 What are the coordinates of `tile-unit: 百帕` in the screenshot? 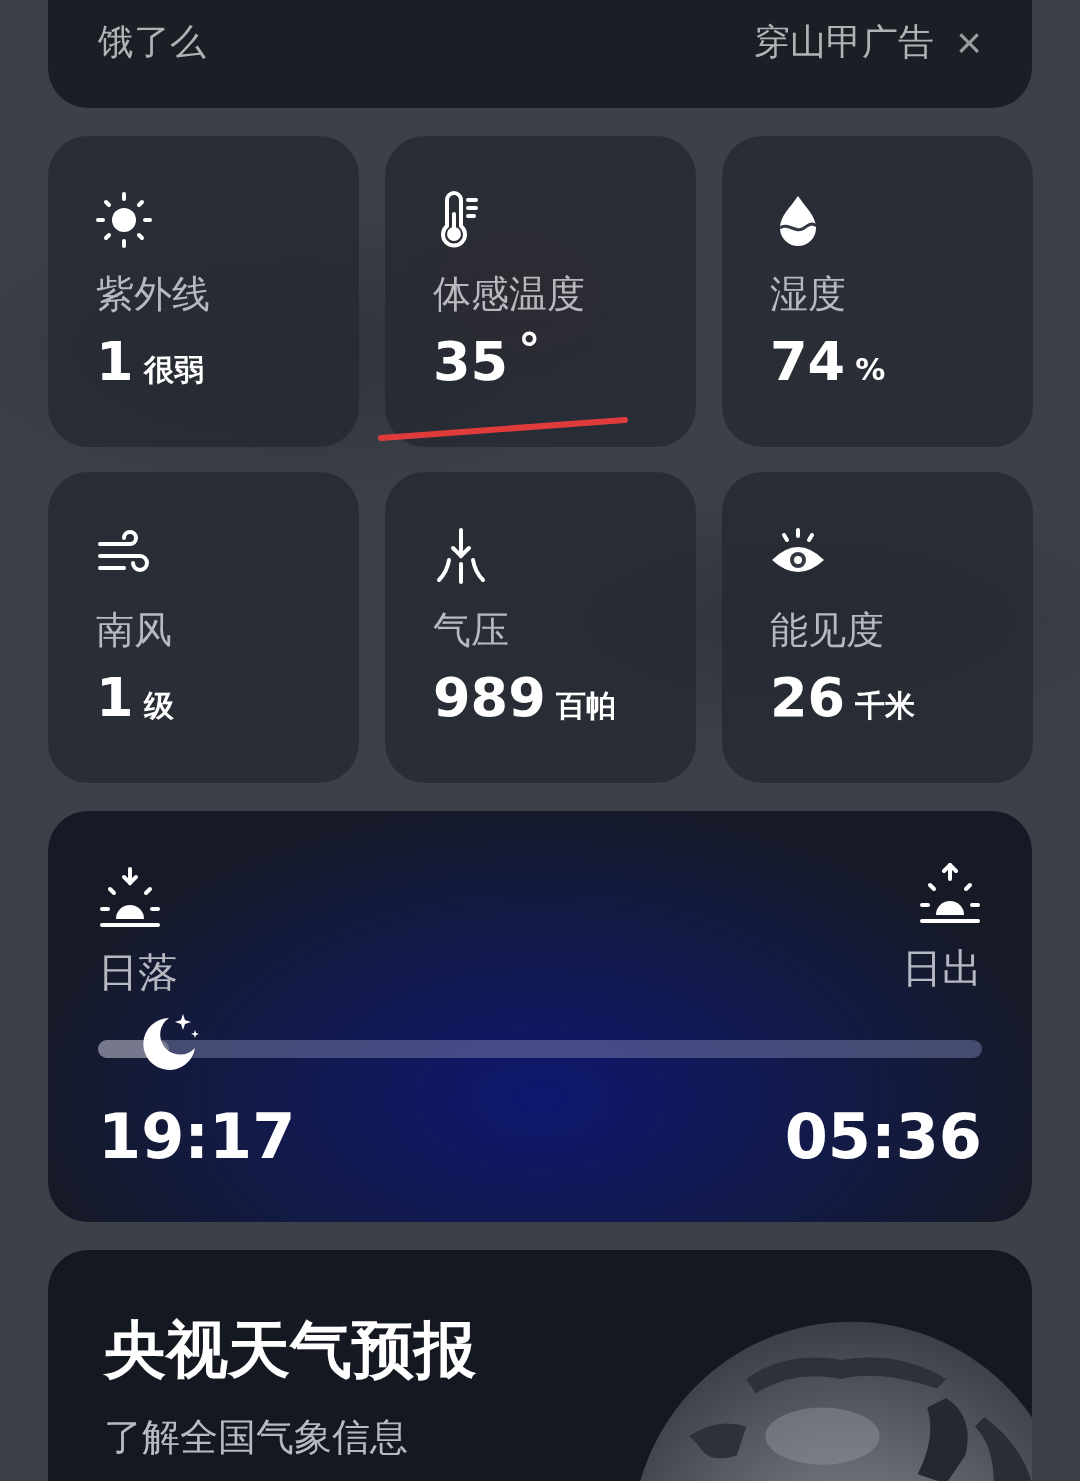 It's located at (585, 706).